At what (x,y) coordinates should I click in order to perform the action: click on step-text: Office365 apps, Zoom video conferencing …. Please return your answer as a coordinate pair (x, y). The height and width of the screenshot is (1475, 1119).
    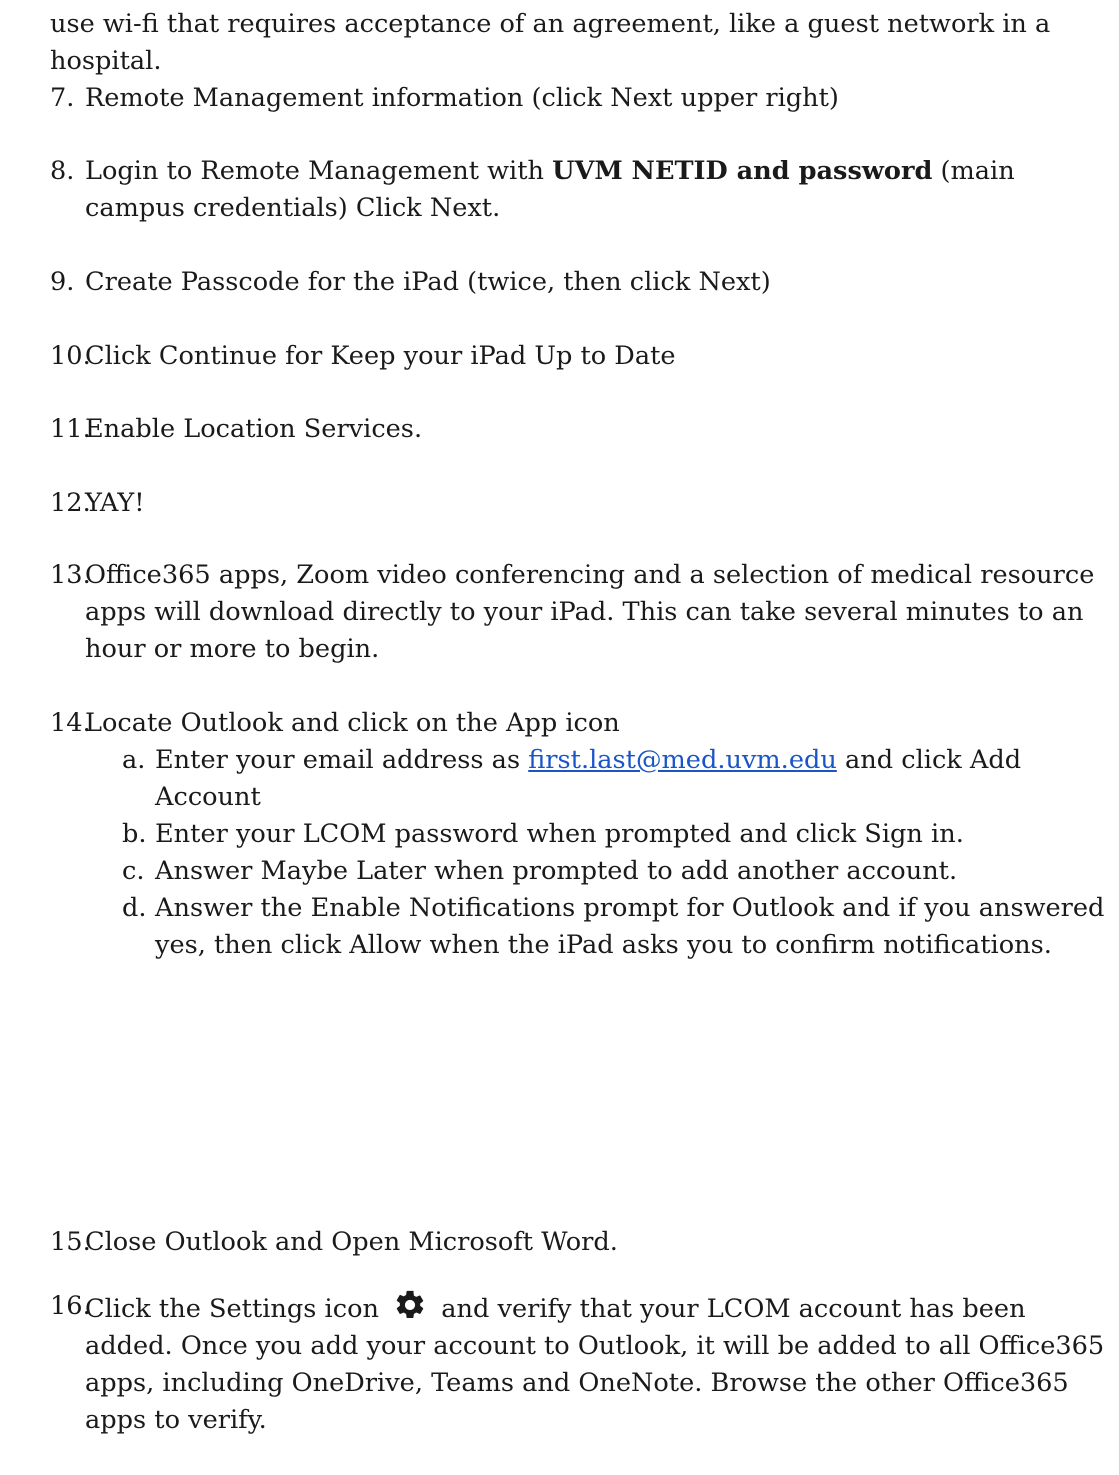
    Looking at the image, I should click on (590, 612).